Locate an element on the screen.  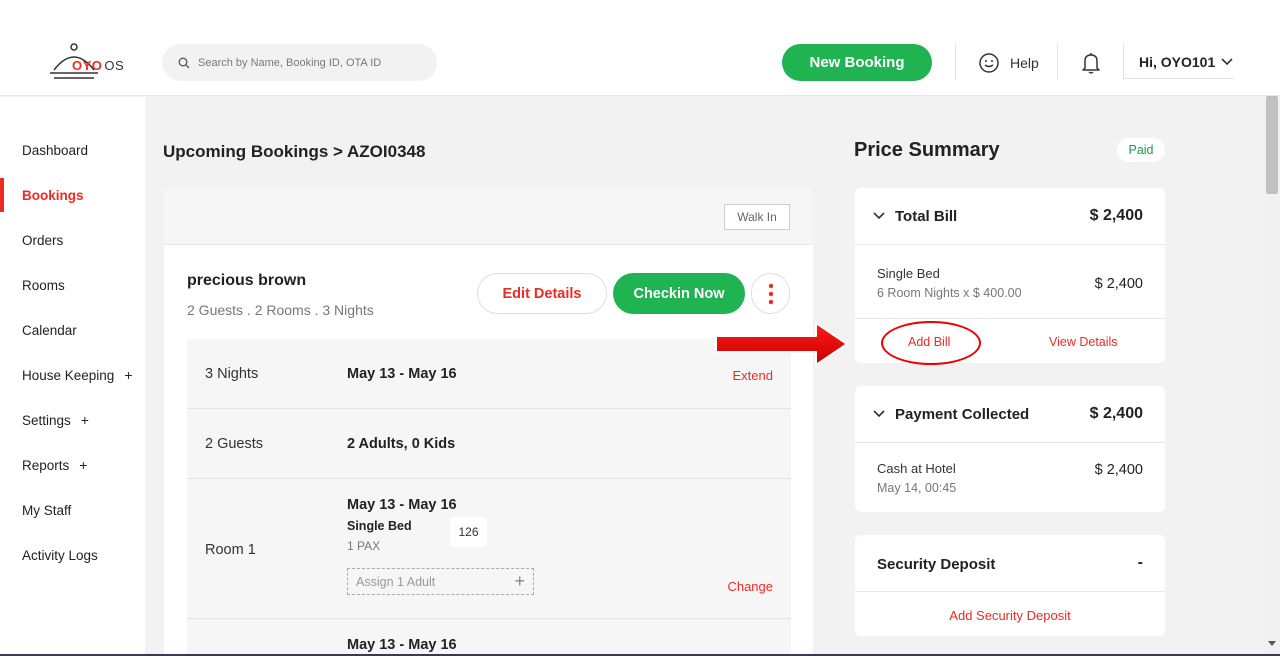
sidebar-item-my-staff: My Staff is located at coordinates (72, 510).